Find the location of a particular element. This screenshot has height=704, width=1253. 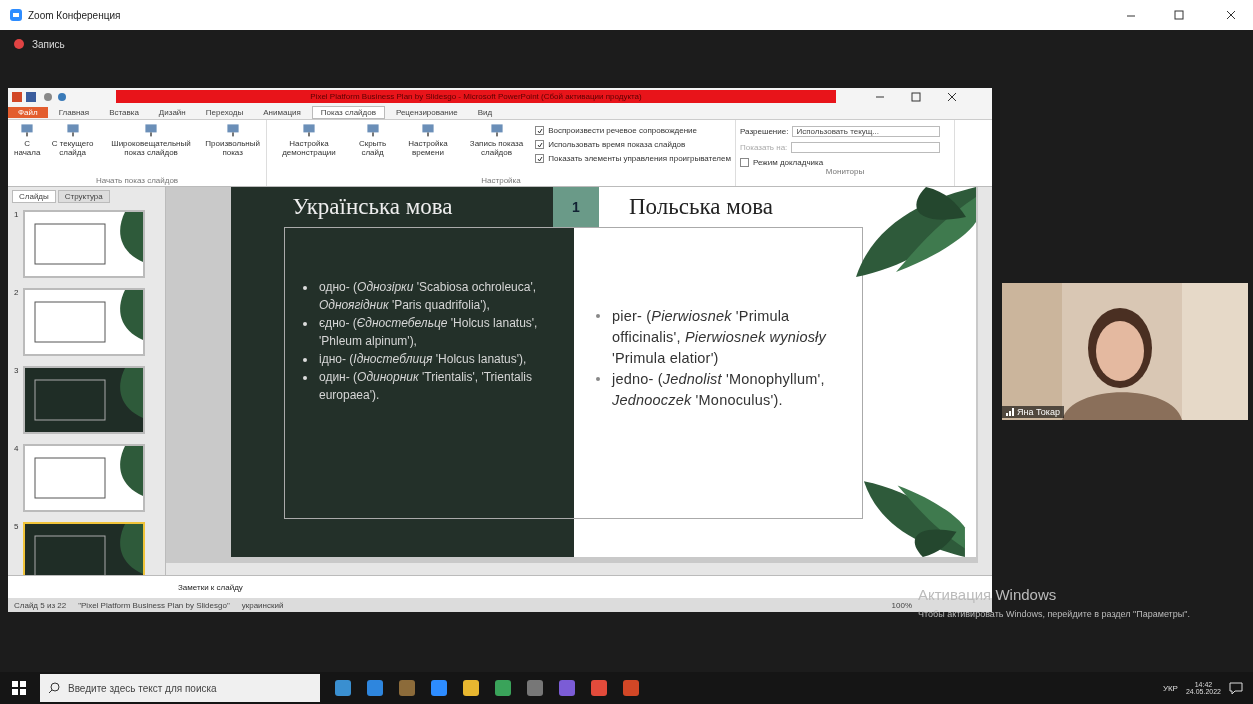

ribbon-tab: Показ слайдов is located at coordinates (348, 112).